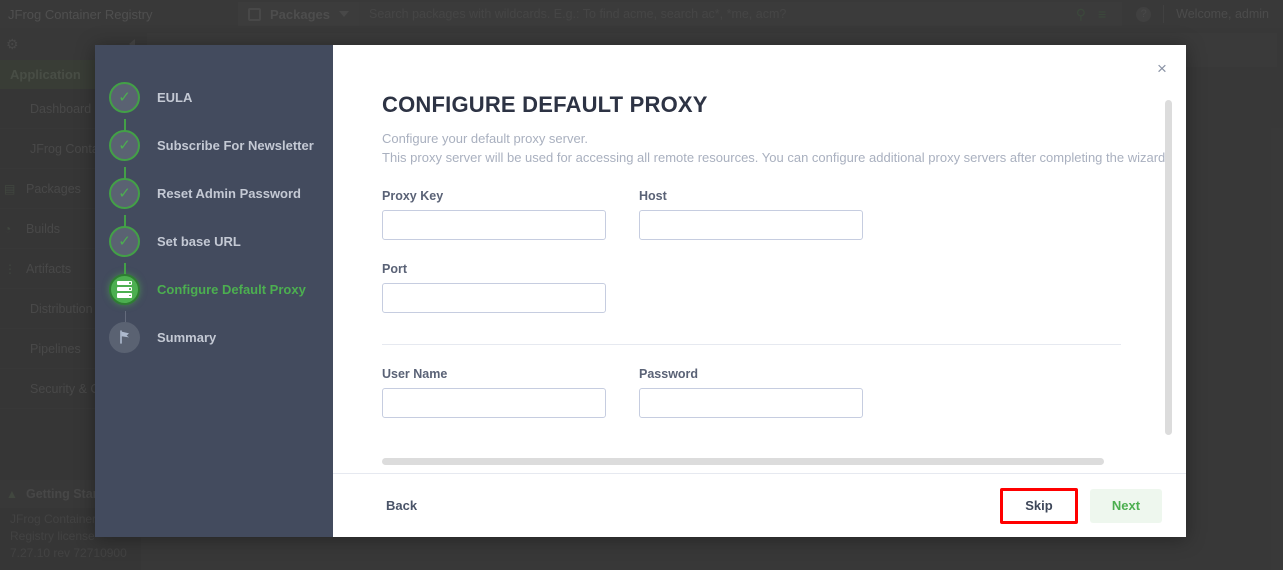 The height and width of the screenshot is (570, 1283). What do you see at coordinates (199, 241) in the screenshot?
I see `wizard-step-label: Set base URL` at bounding box center [199, 241].